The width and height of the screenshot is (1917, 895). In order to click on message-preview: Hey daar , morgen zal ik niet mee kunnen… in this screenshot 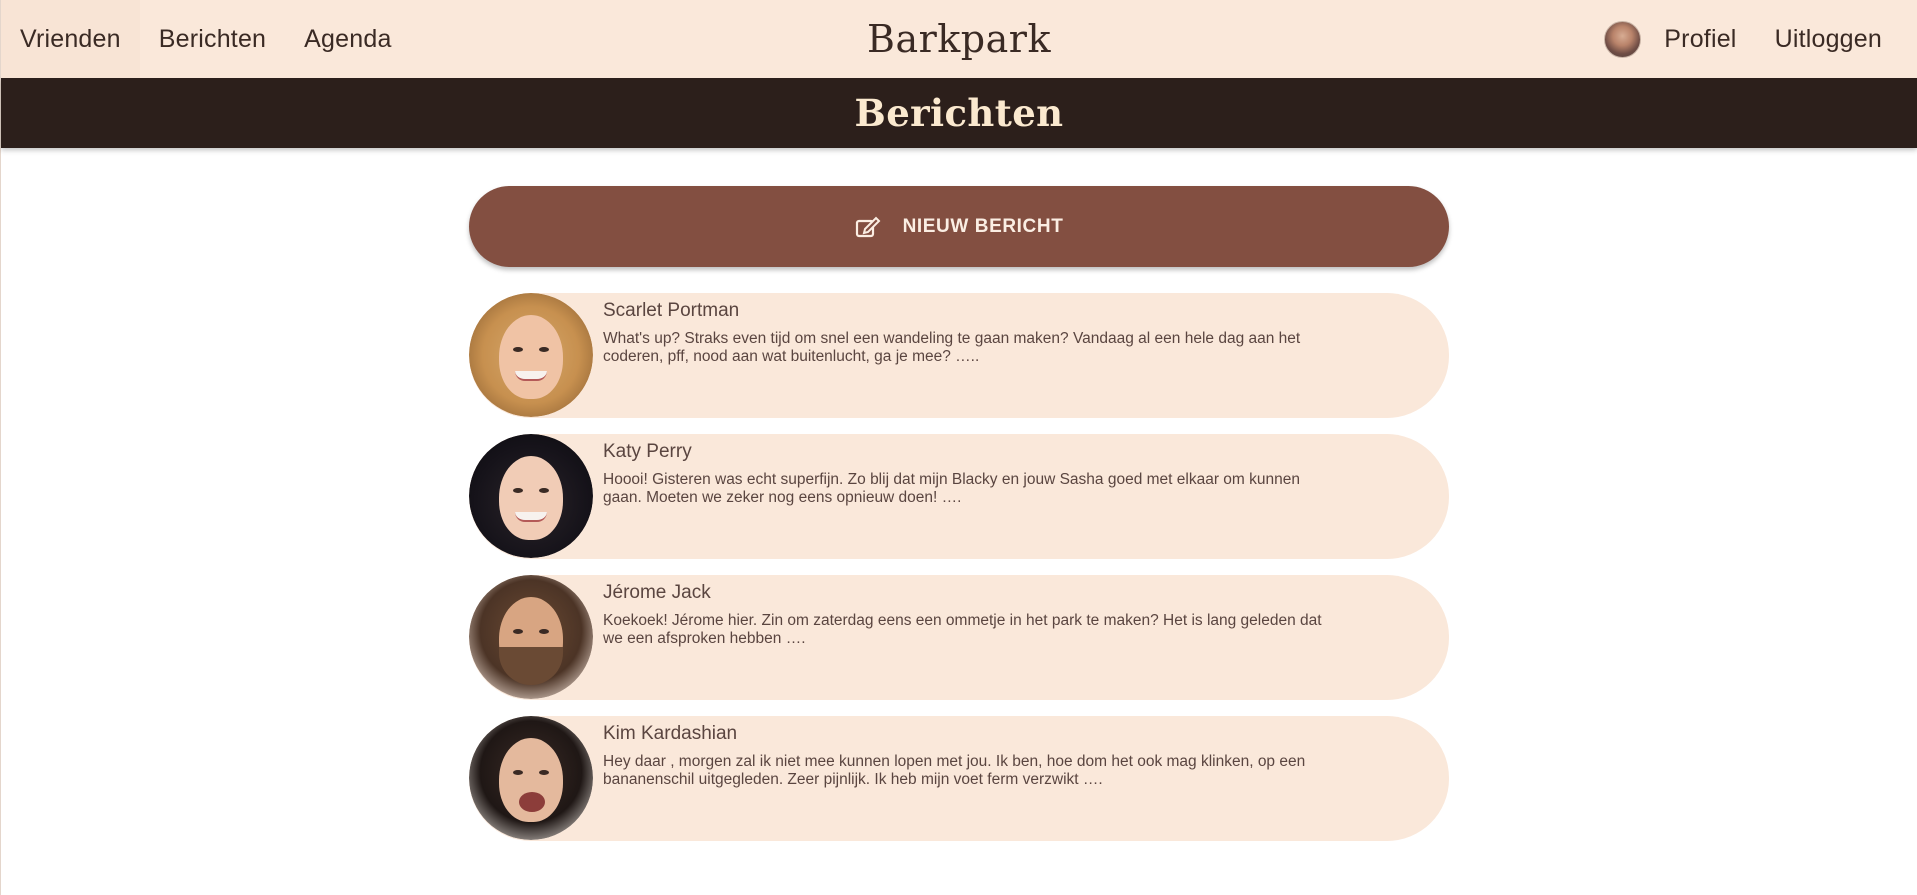, I will do `click(954, 770)`.